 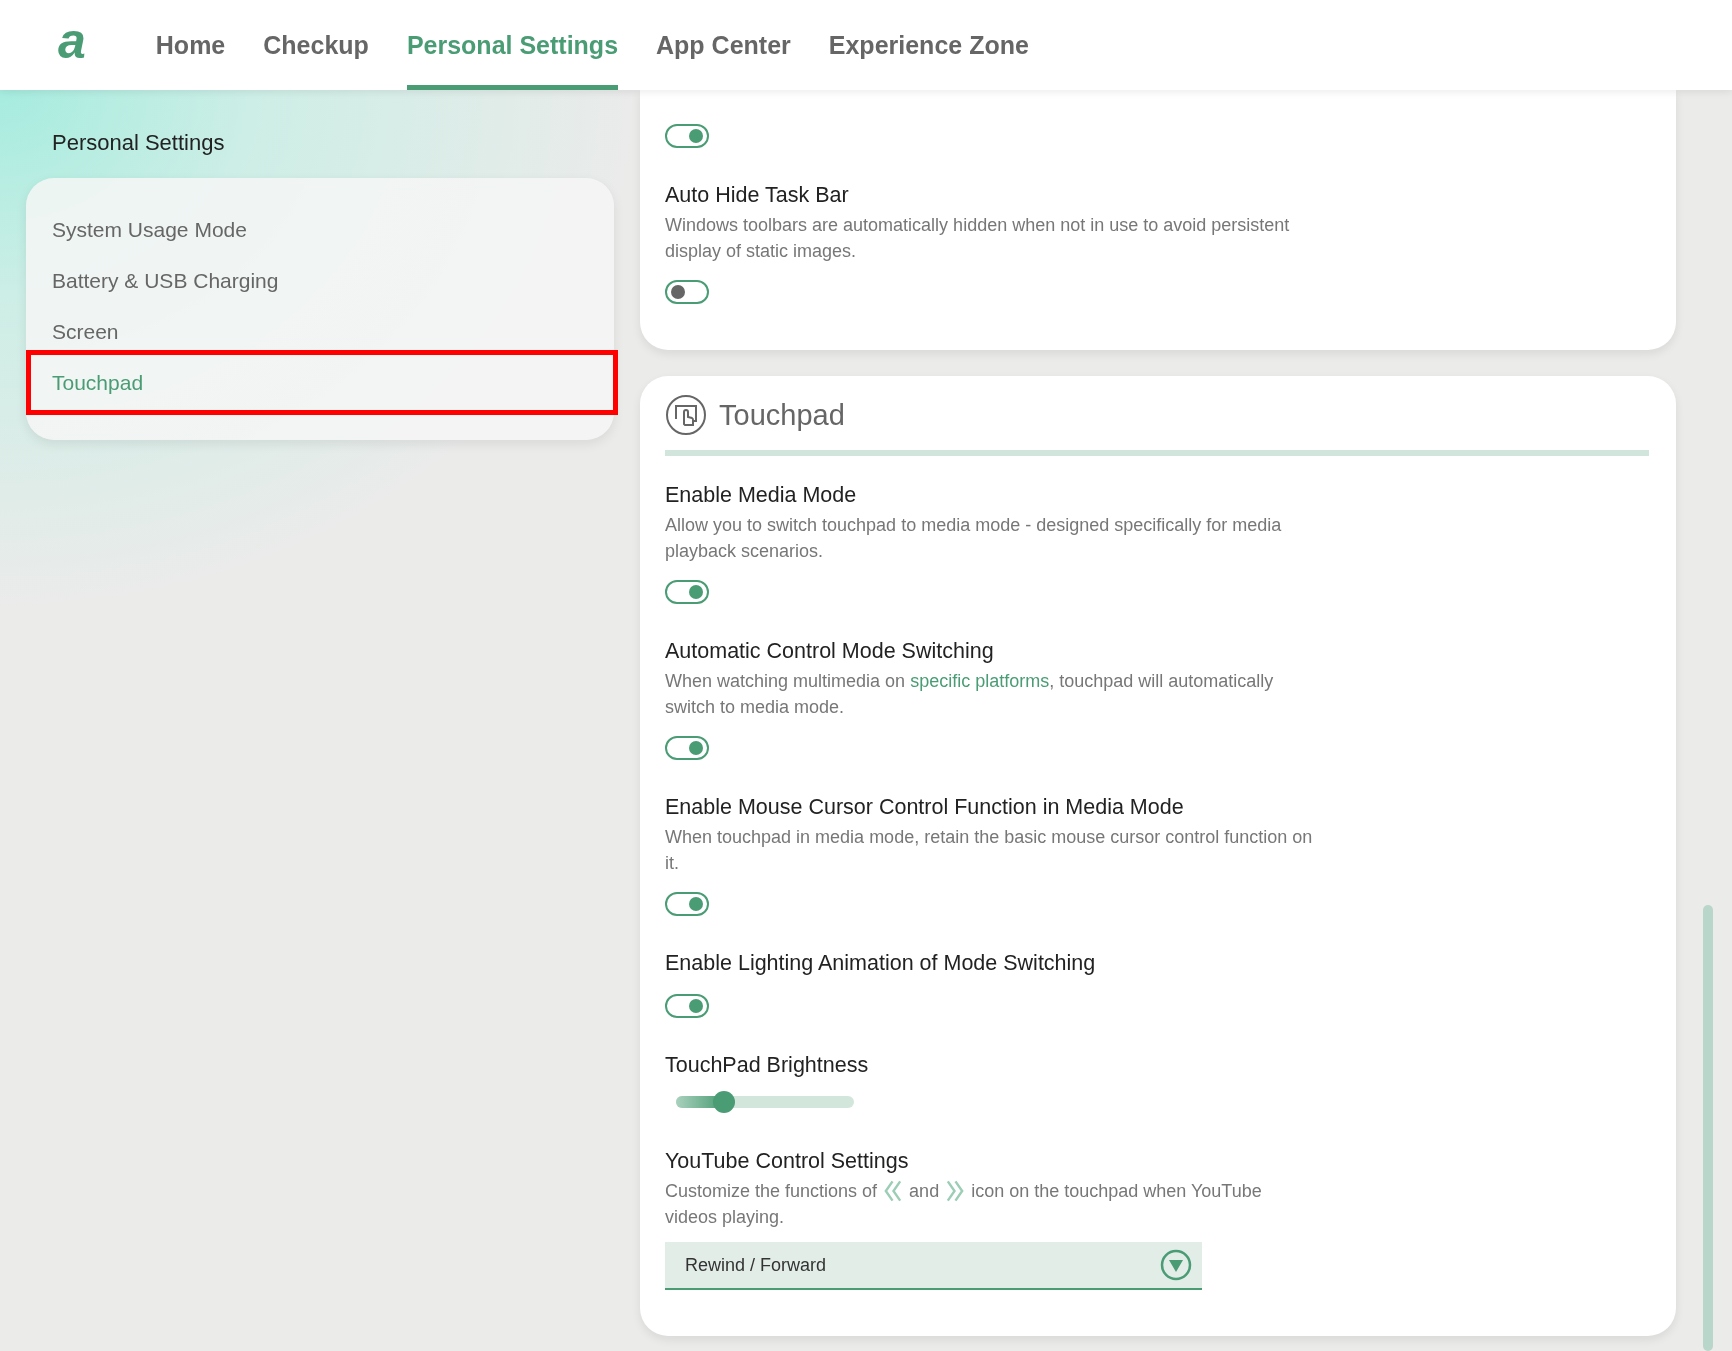 I want to click on description-text: When watching multimedia on specific platforms, touchpad will automatically switch to media mode., so click(x=970, y=694).